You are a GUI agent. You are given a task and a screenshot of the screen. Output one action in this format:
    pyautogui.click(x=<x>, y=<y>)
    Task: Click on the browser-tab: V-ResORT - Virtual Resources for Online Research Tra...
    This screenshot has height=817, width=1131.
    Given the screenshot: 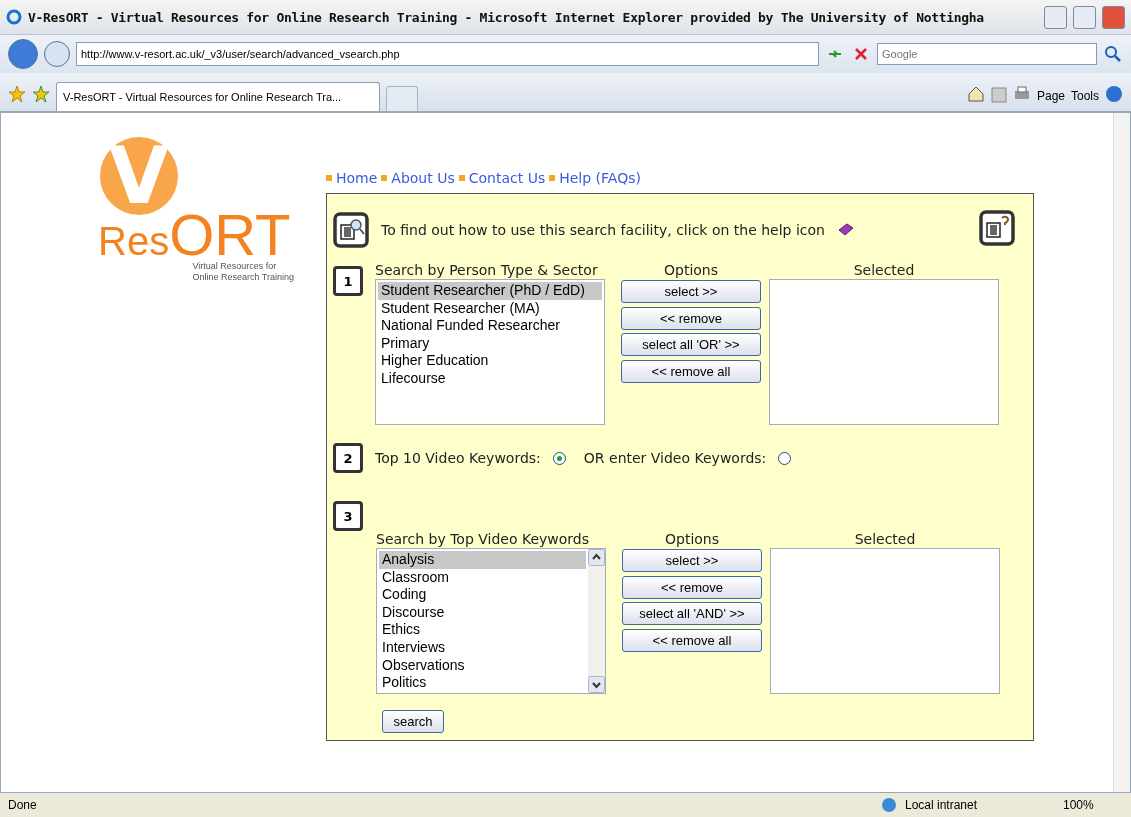 What is the action you would take?
    pyautogui.click(x=218, y=96)
    